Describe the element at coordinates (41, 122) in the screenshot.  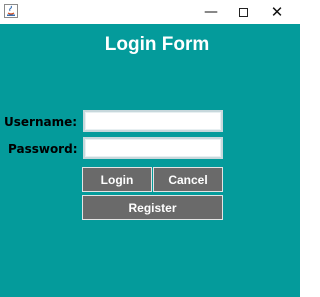
I see `username-label: Username:` at that location.